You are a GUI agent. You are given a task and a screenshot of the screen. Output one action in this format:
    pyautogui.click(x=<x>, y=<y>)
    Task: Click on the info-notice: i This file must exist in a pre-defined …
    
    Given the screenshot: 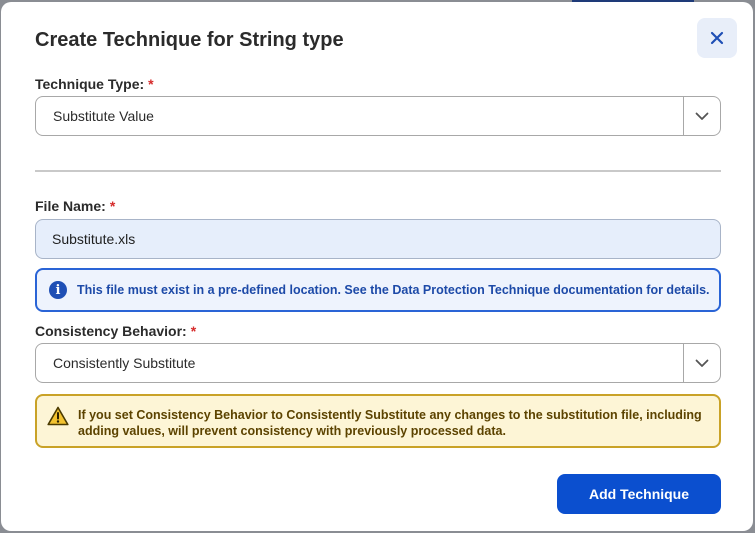 What is the action you would take?
    pyautogui.click(x=378, y=290)
    